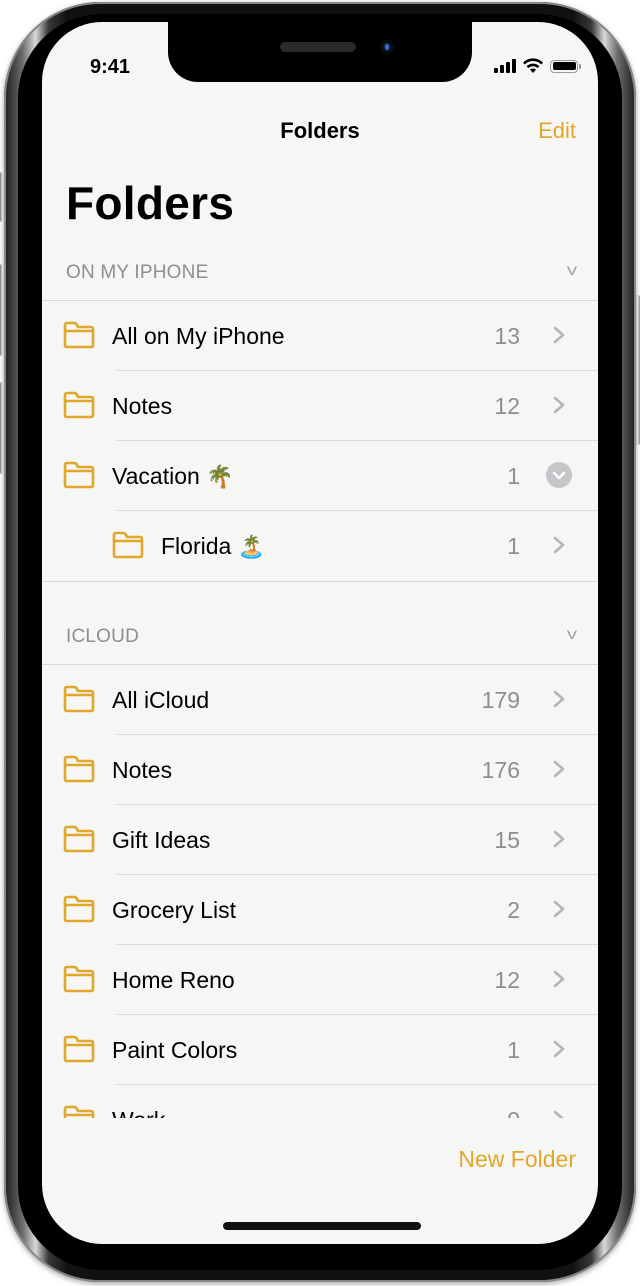 The image size is (640, 1286). I want to click on note-count: 15, so click(507, 840).